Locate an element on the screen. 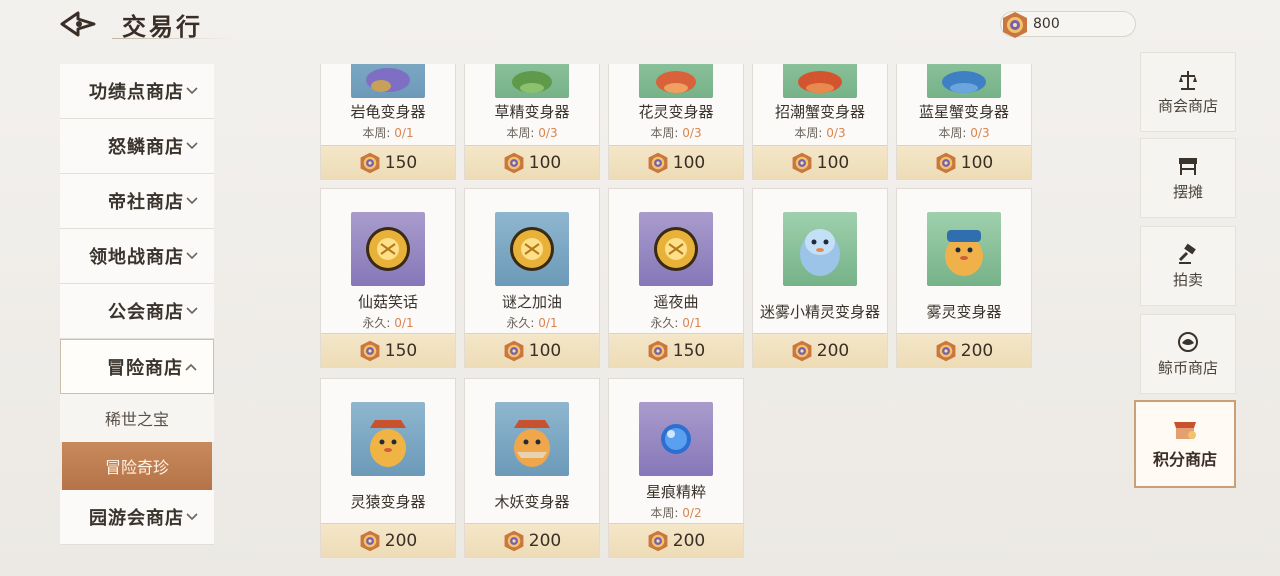 This screenshot has width=1280, height=576. gavel-icon is located at coordinates (1187, 253).